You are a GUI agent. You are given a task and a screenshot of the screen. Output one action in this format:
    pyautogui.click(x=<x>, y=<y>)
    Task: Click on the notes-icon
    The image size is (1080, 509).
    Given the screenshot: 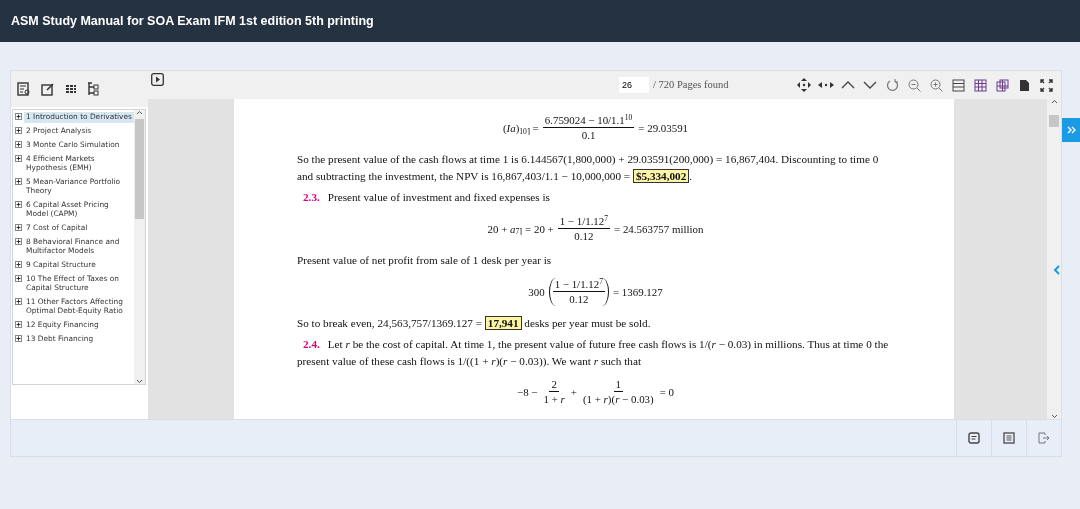 What is the action you would take?
    pyautogui.click(x=974, y=438)
    